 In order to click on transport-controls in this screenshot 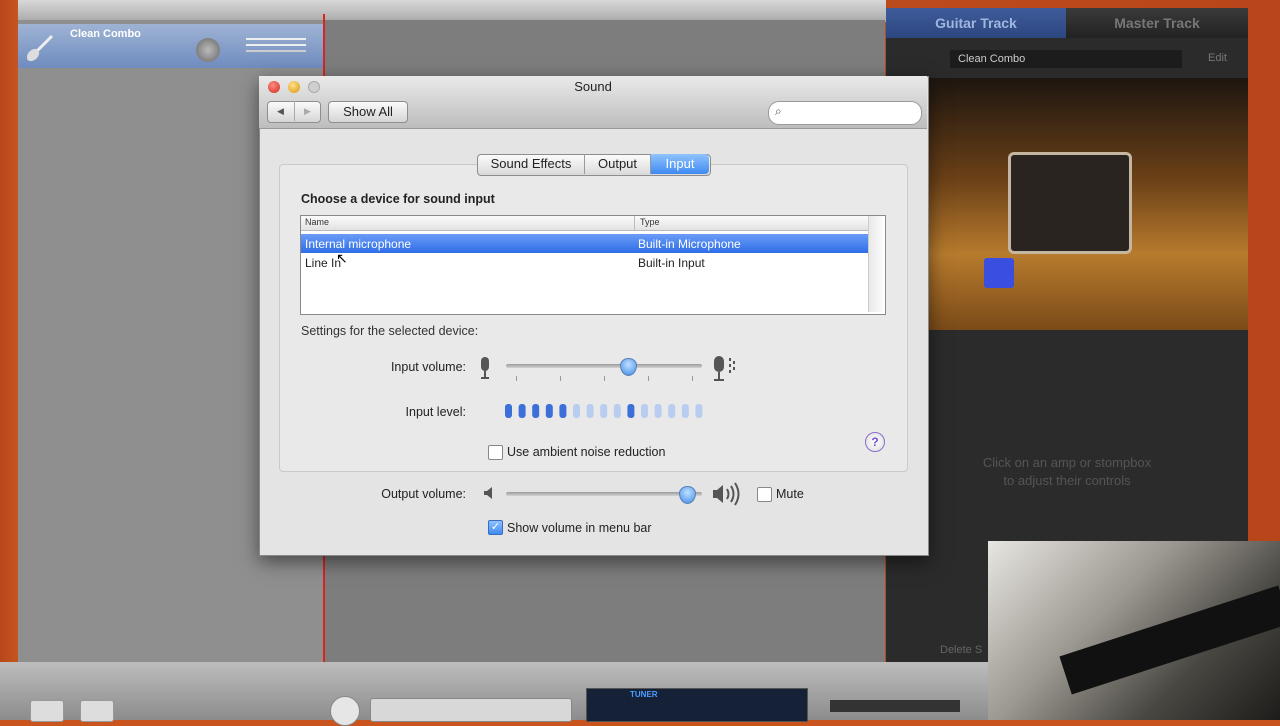, I will do `click(471, 710)`.